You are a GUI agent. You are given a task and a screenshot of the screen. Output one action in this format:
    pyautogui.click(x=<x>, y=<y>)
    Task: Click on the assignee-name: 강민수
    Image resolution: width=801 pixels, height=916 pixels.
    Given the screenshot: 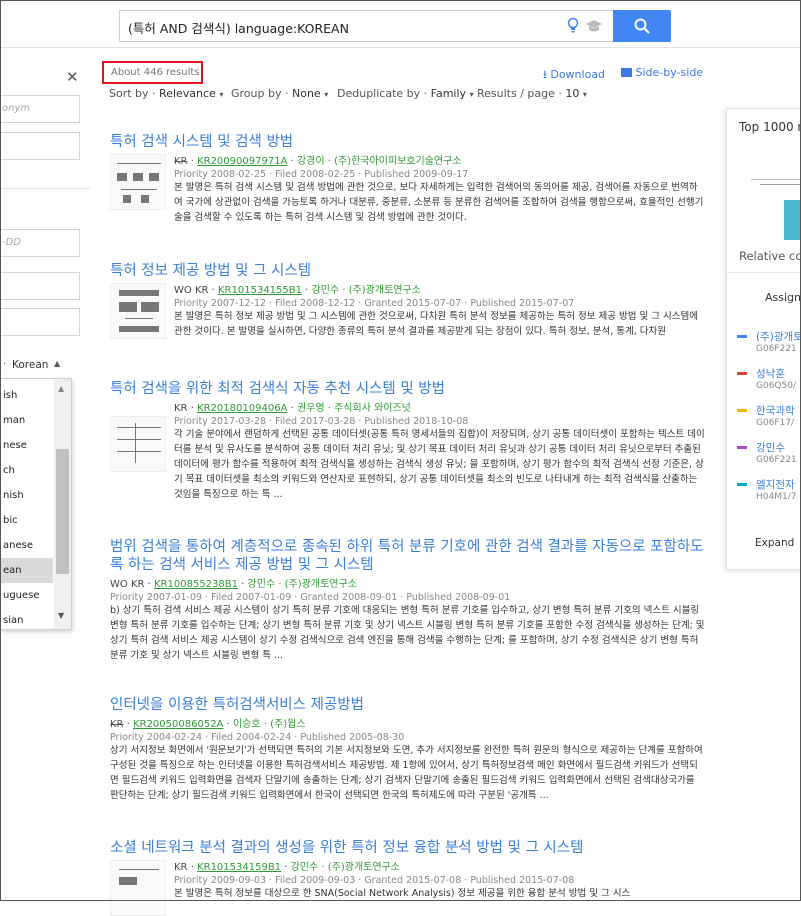 What is the action you would take?
    pyautogui.click(x=770, y=447)
    